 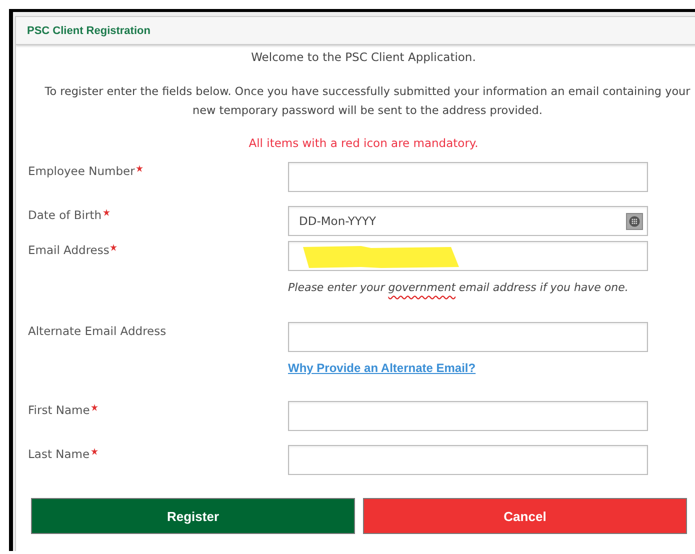 I want to click on calendar-button, so click(x=634, y=221).